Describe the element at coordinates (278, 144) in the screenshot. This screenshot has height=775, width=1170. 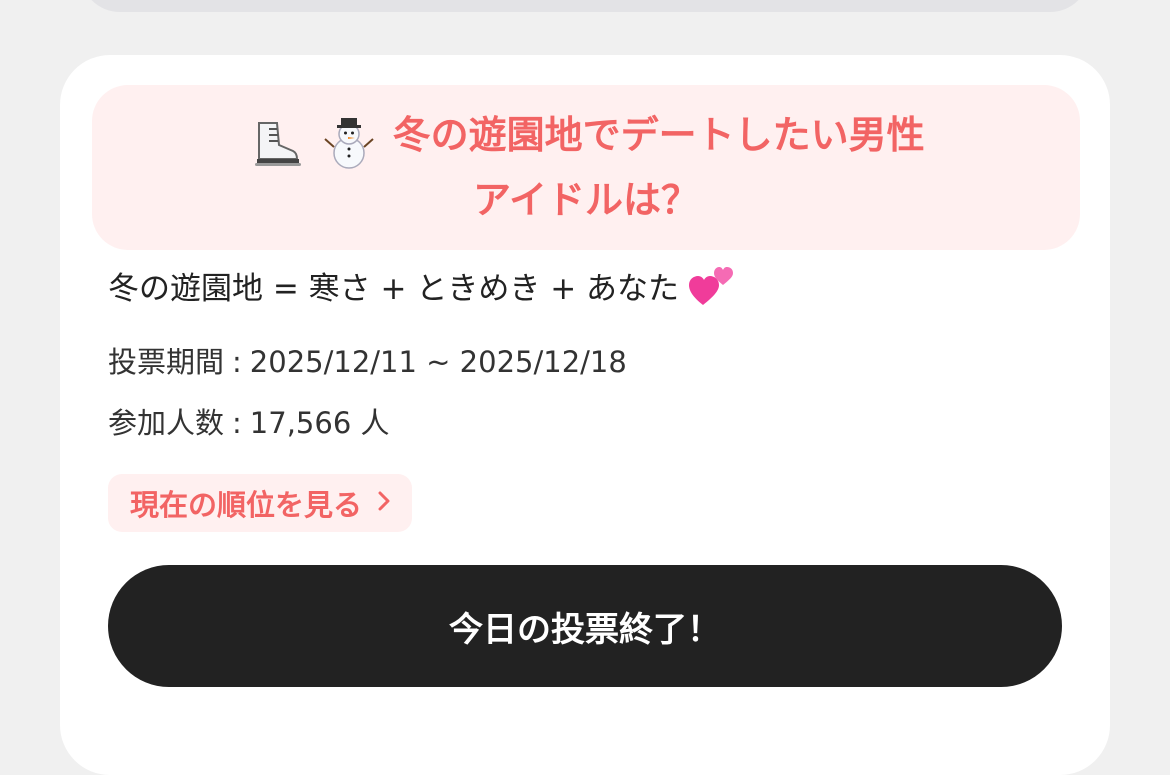
I see `ice-skate-icon` at that location.